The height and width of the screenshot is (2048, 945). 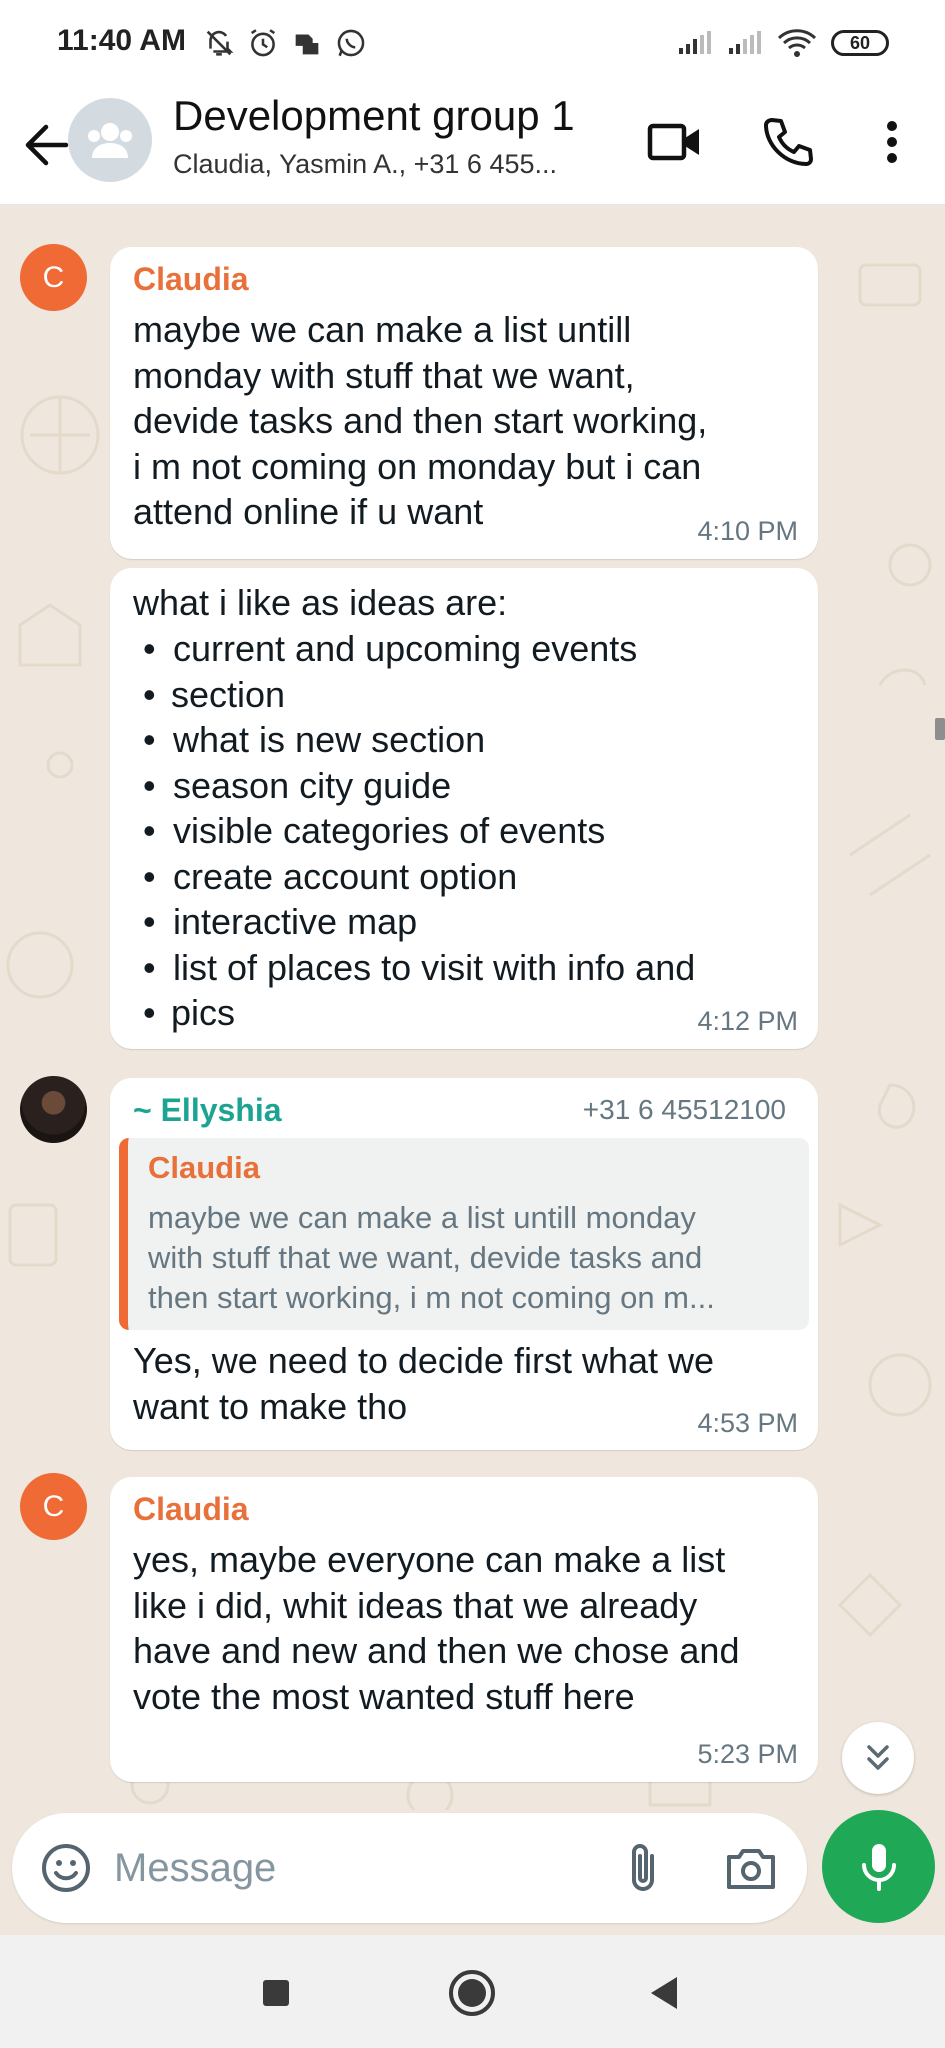 I want to click on avatar, so click(x=53, y=1109).